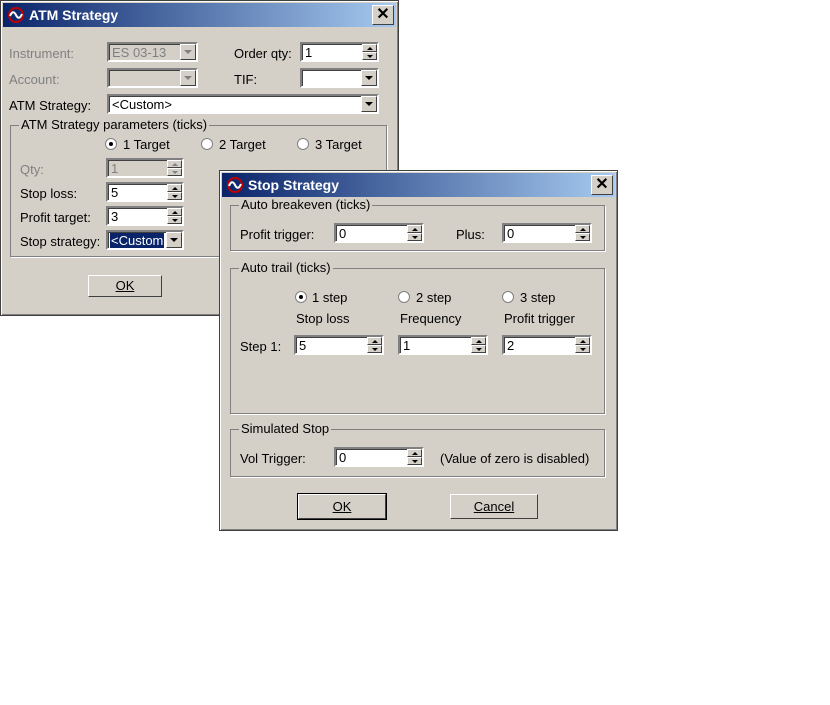 Image resolution: width=830 pixels, height=705 pixels. I want to click on tif-label: TIF:, so click(246, 79).